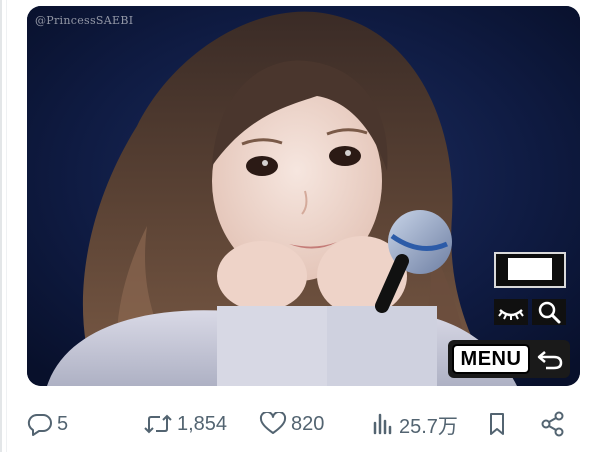 Image resolution: width=600 pixels, height=452 pixels. I want to click on retweet-button: 1,854, so click(185, 424).